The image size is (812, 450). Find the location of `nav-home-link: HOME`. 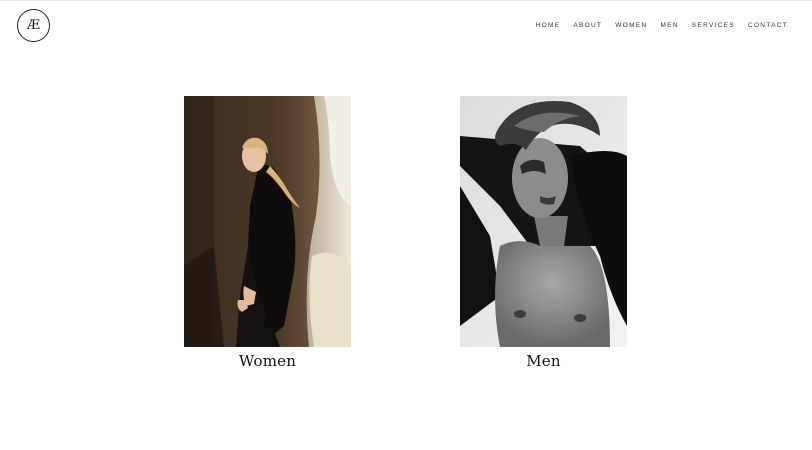

nav-home-link: HOME is located at coordinates (548, 25).